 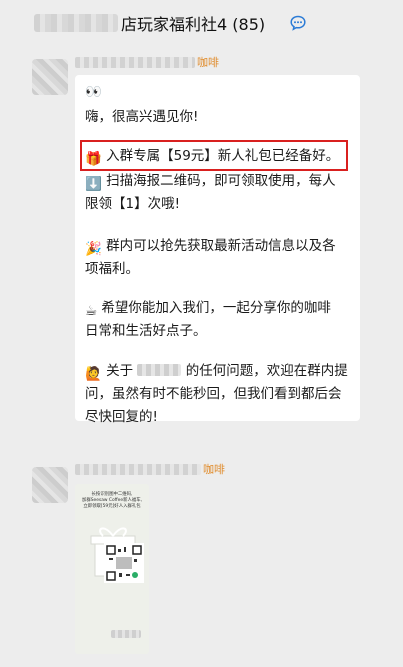 I want to click on message-line: ☕ 希望你能加入我们，一起分享你的咖啡, so click(x=208, y=309).